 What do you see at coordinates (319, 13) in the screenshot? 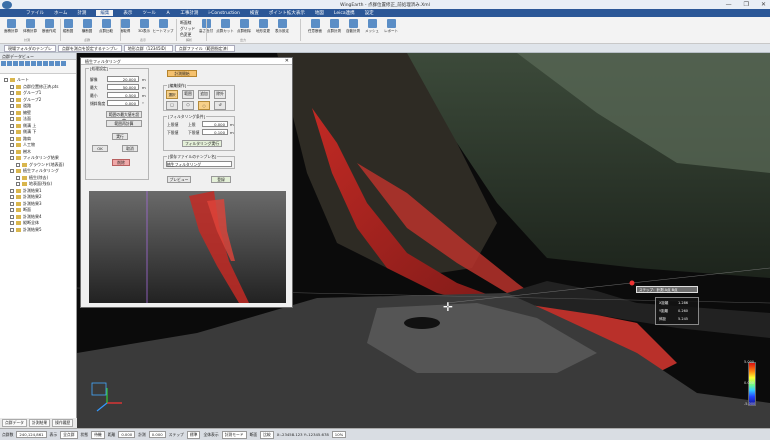
I see `menu-item: 地図` at bounding box center [319, 13].